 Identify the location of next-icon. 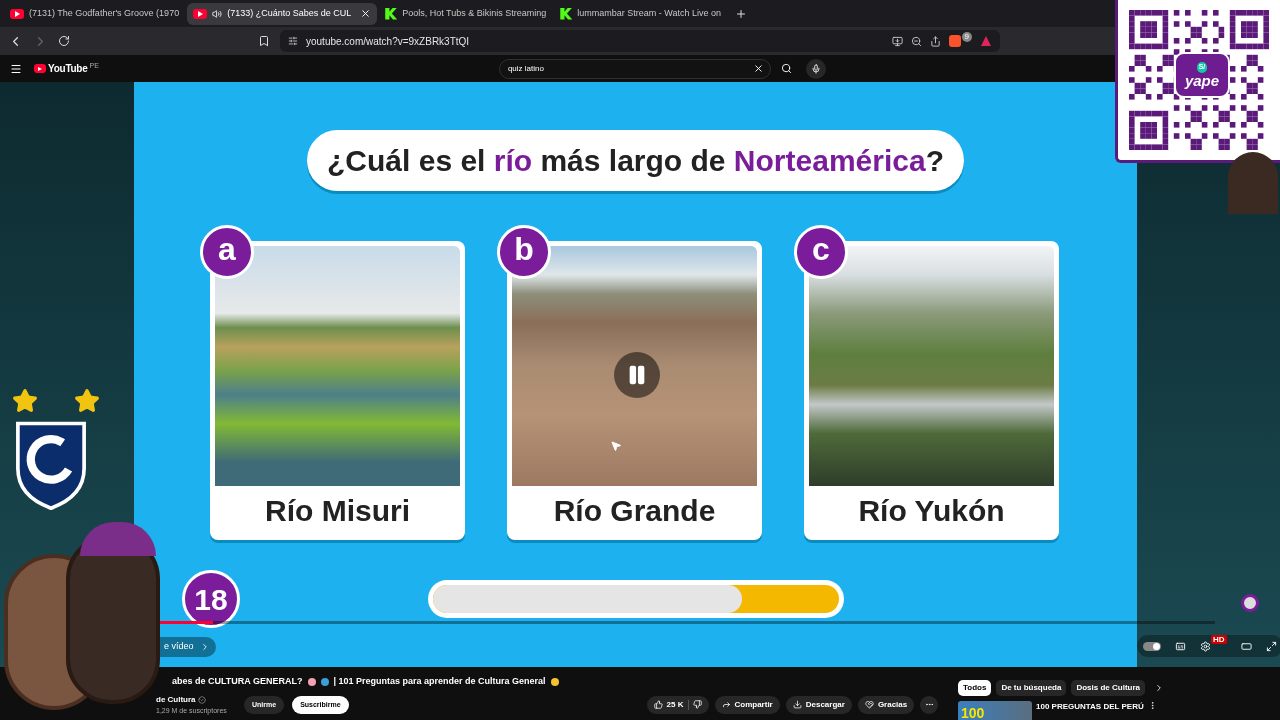
(1159, 688).